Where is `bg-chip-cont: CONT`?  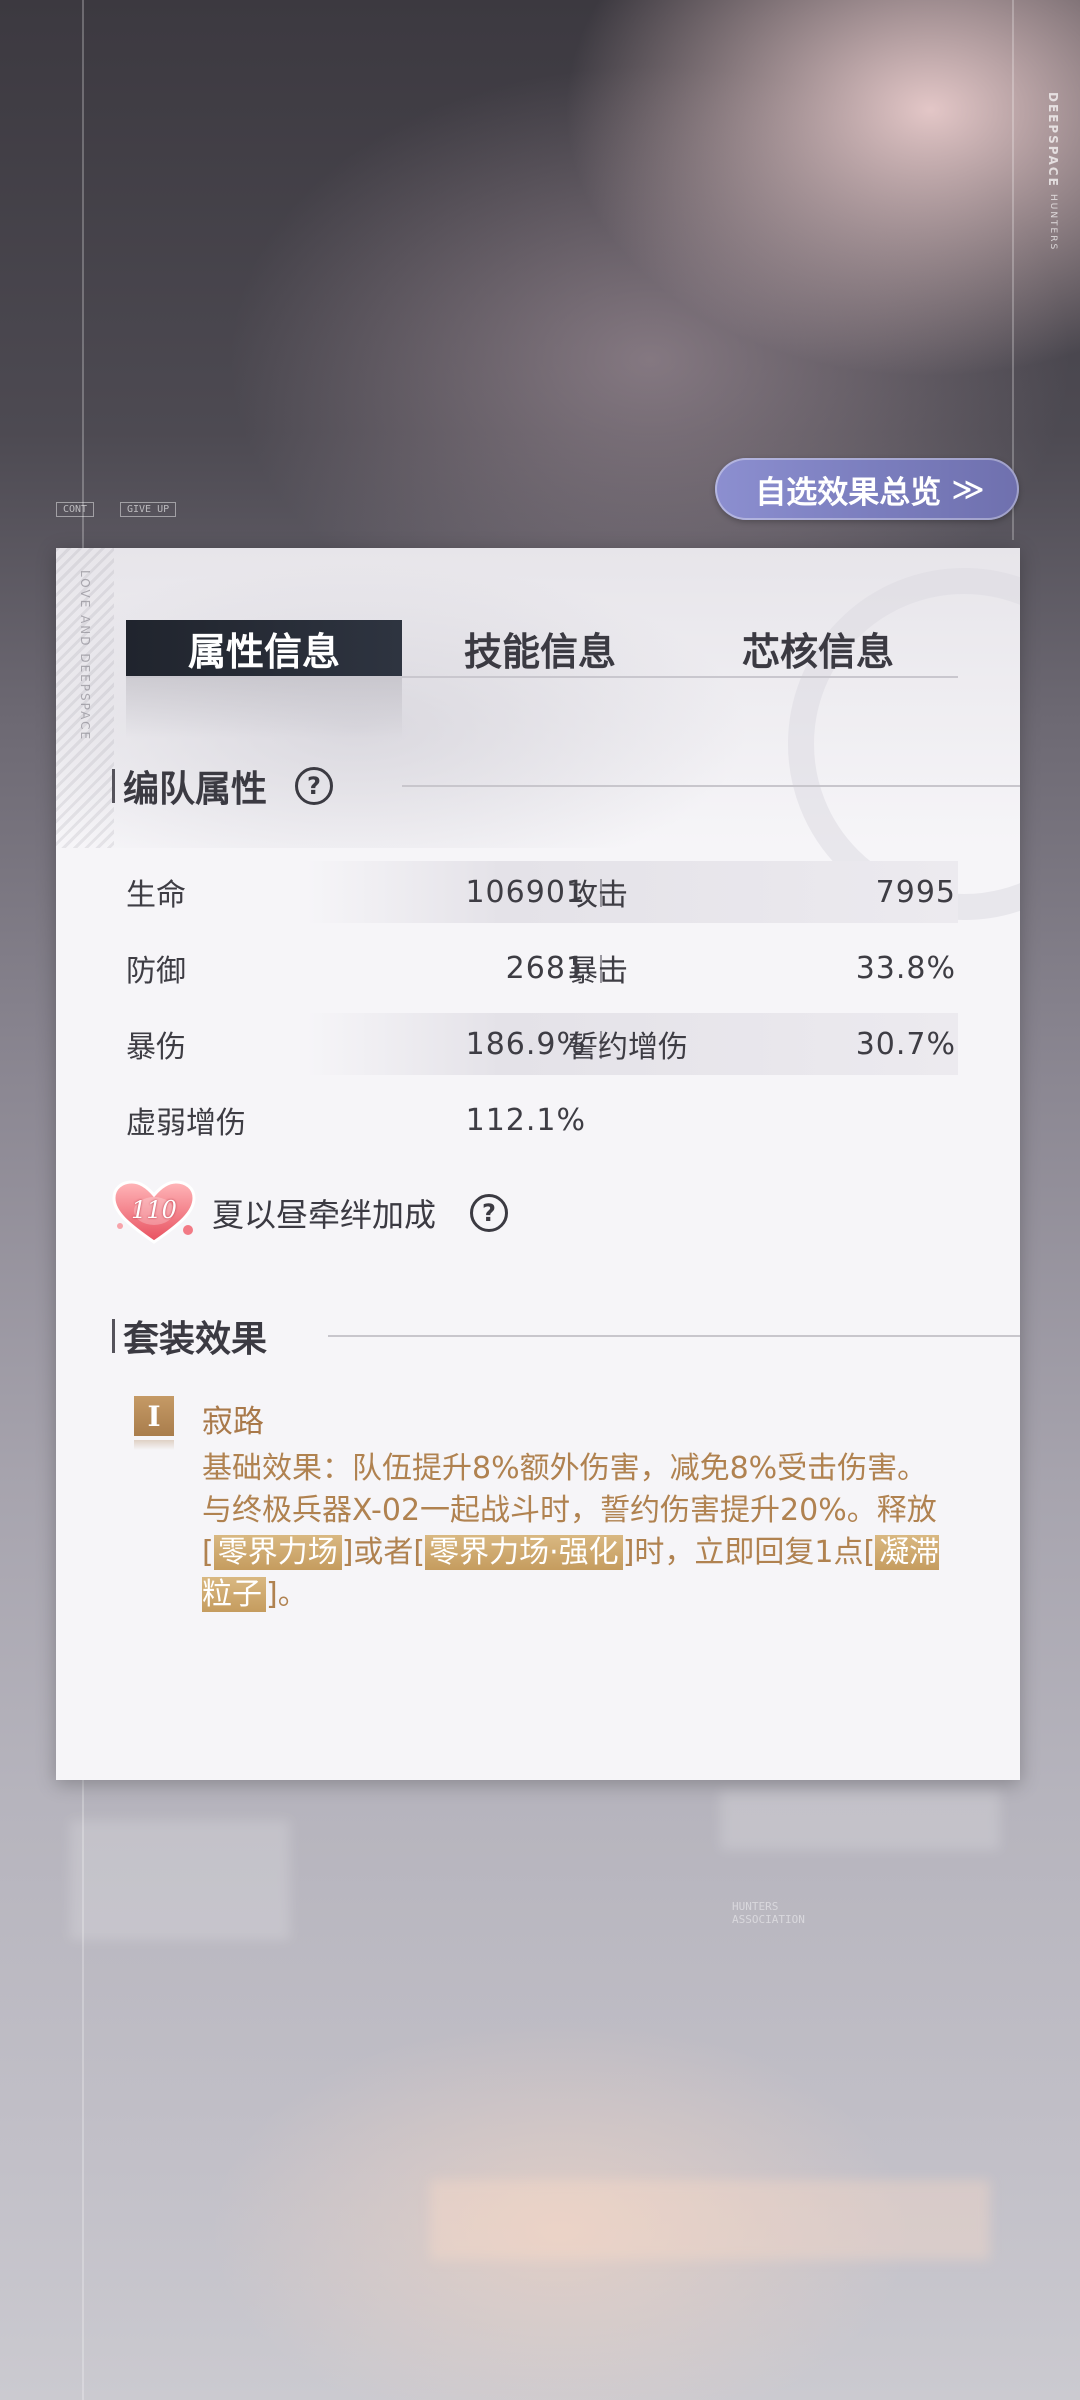 bg-chip-cont: CONT is located at coordinates (75, 509).